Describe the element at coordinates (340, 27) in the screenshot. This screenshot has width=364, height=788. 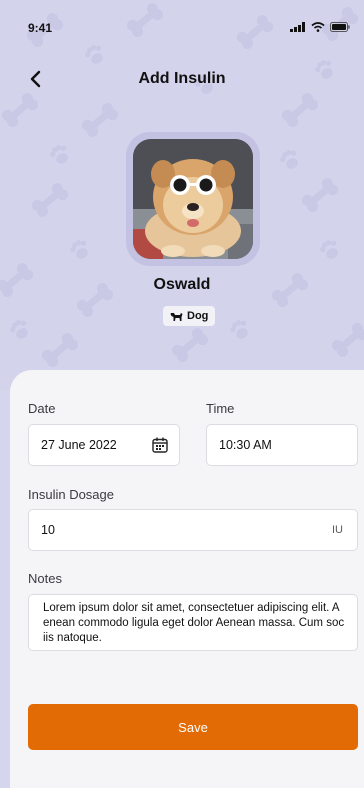
I see `battery-icon` at that location.